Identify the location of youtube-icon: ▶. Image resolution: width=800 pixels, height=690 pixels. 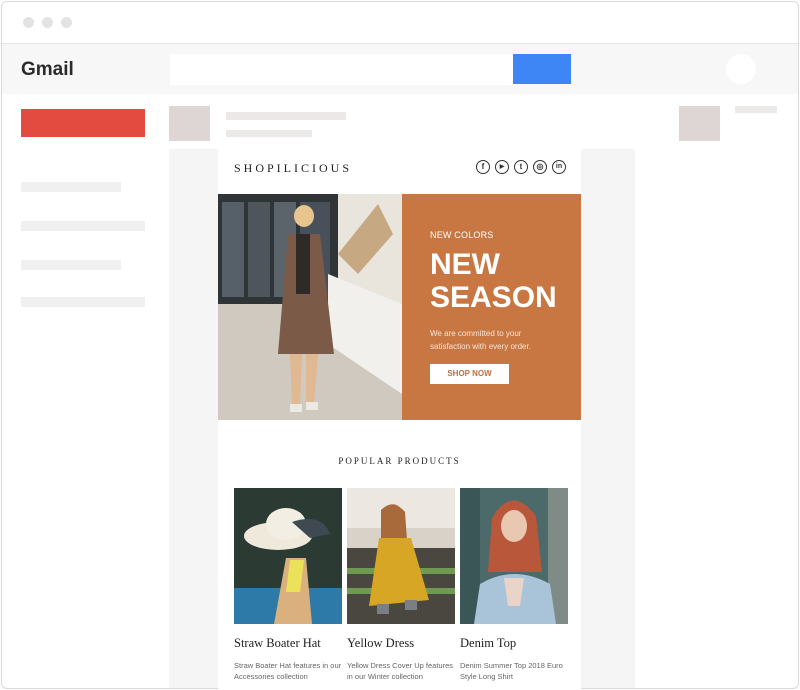
(502, 167).